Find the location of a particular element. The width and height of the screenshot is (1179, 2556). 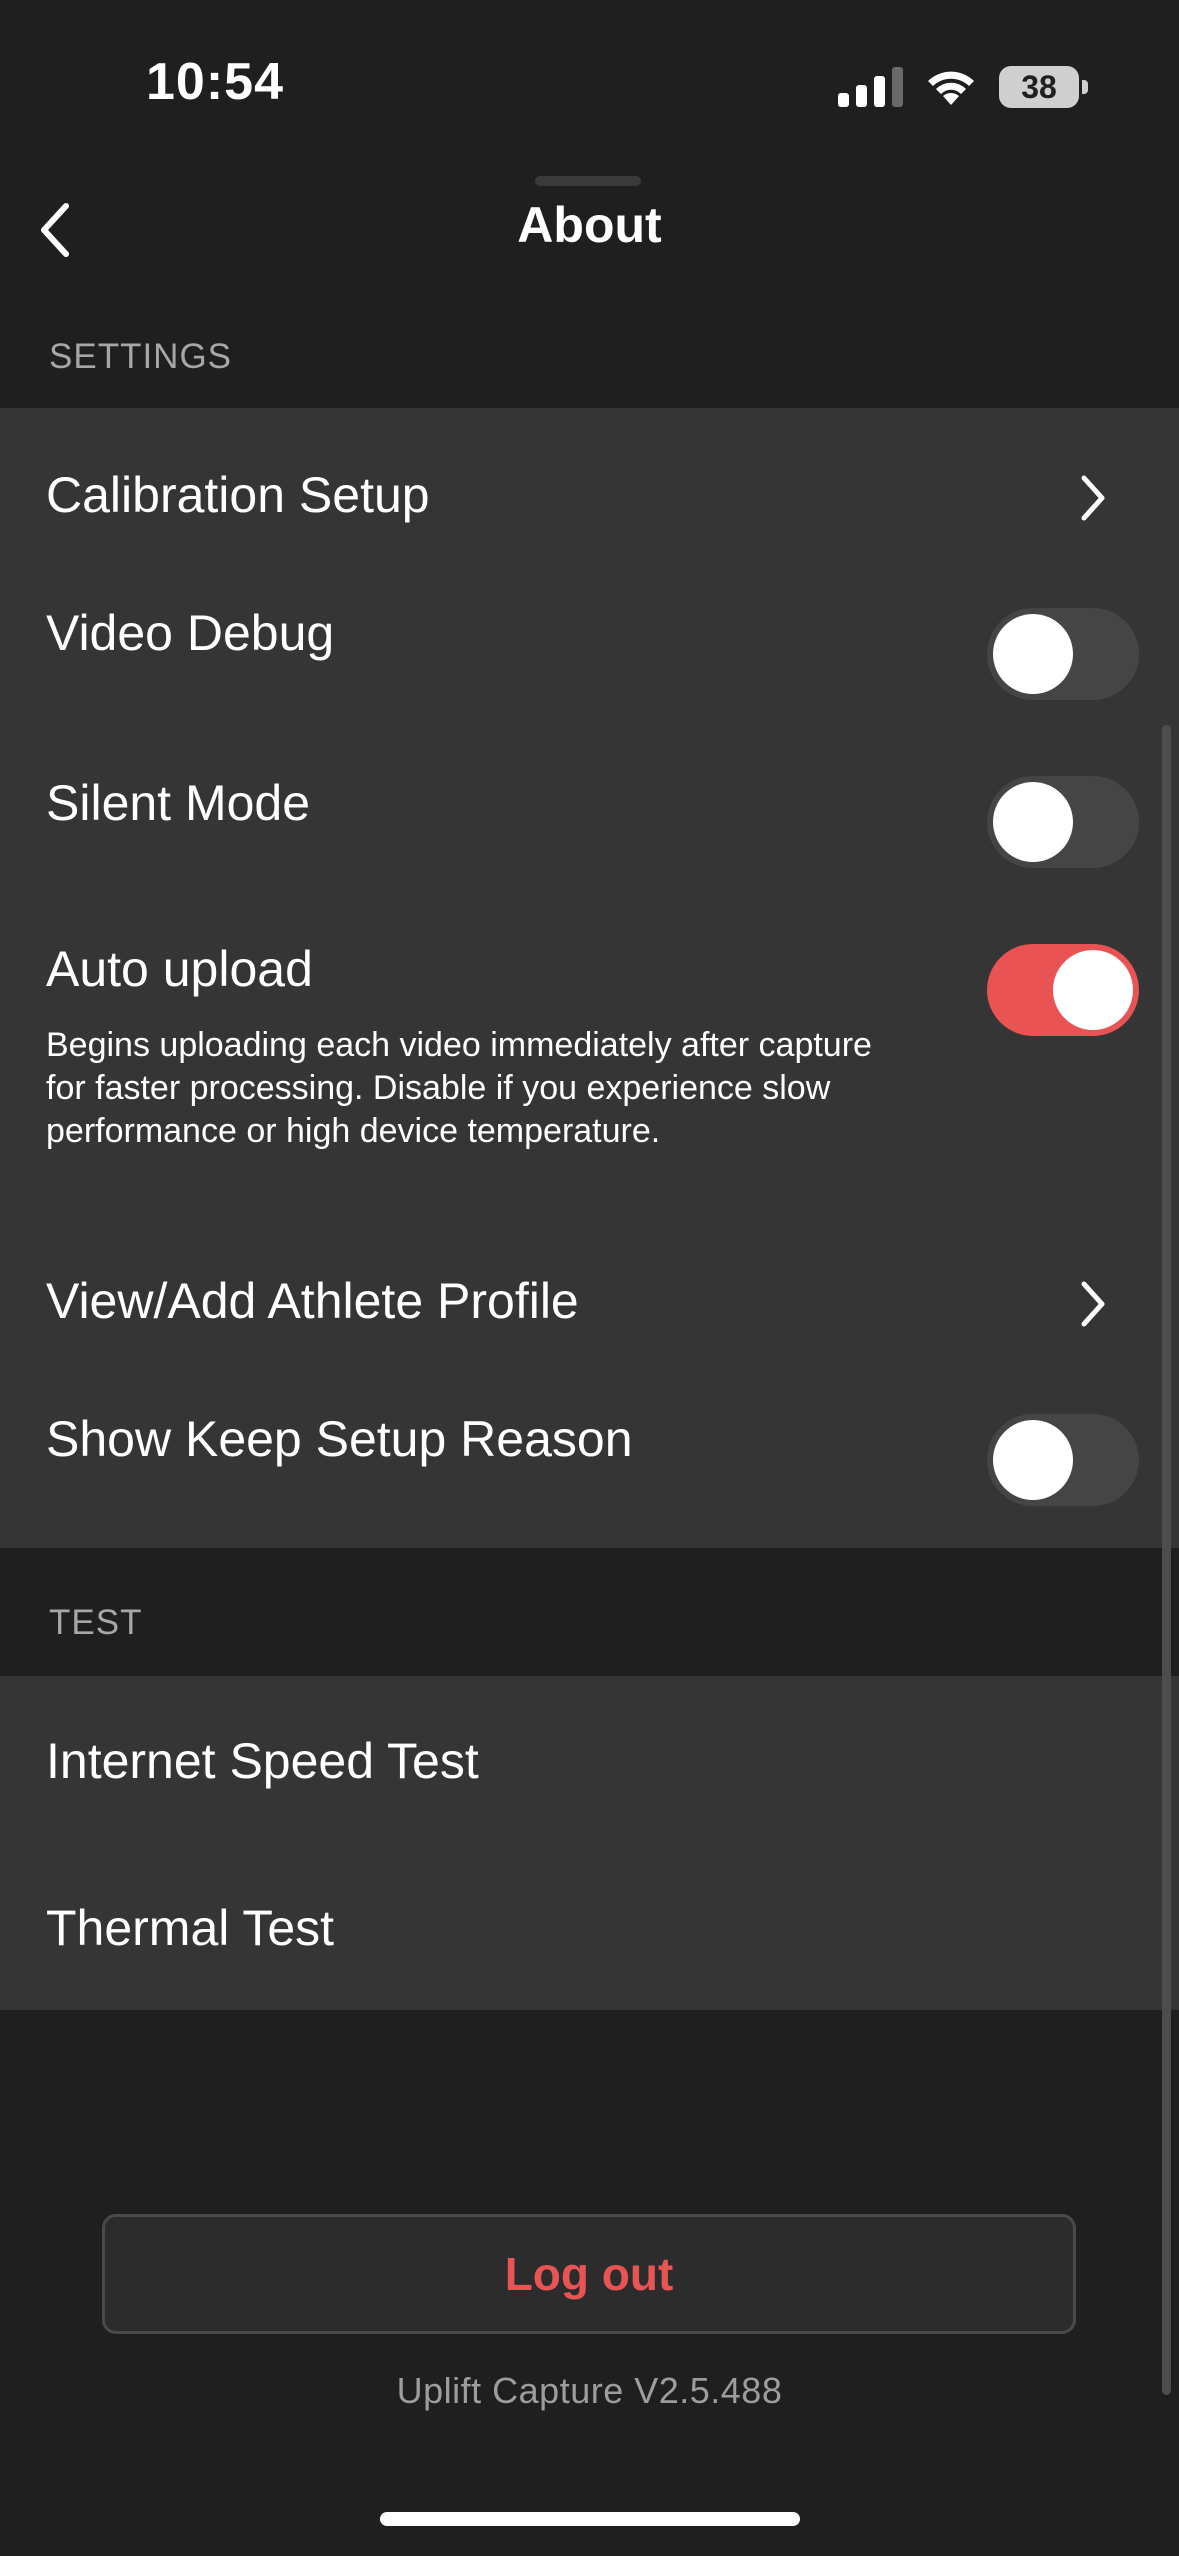

athlete-profile-row: View/Add Athlete Profile is located at coordinates (589, 1330).